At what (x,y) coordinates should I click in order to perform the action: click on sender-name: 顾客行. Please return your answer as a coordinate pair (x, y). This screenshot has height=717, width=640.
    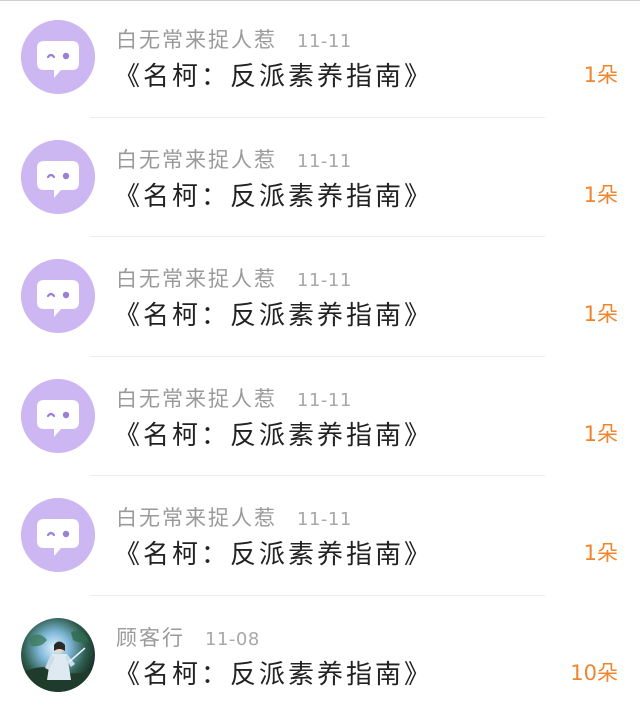
    Looking at the image, I should click on (150, 637).